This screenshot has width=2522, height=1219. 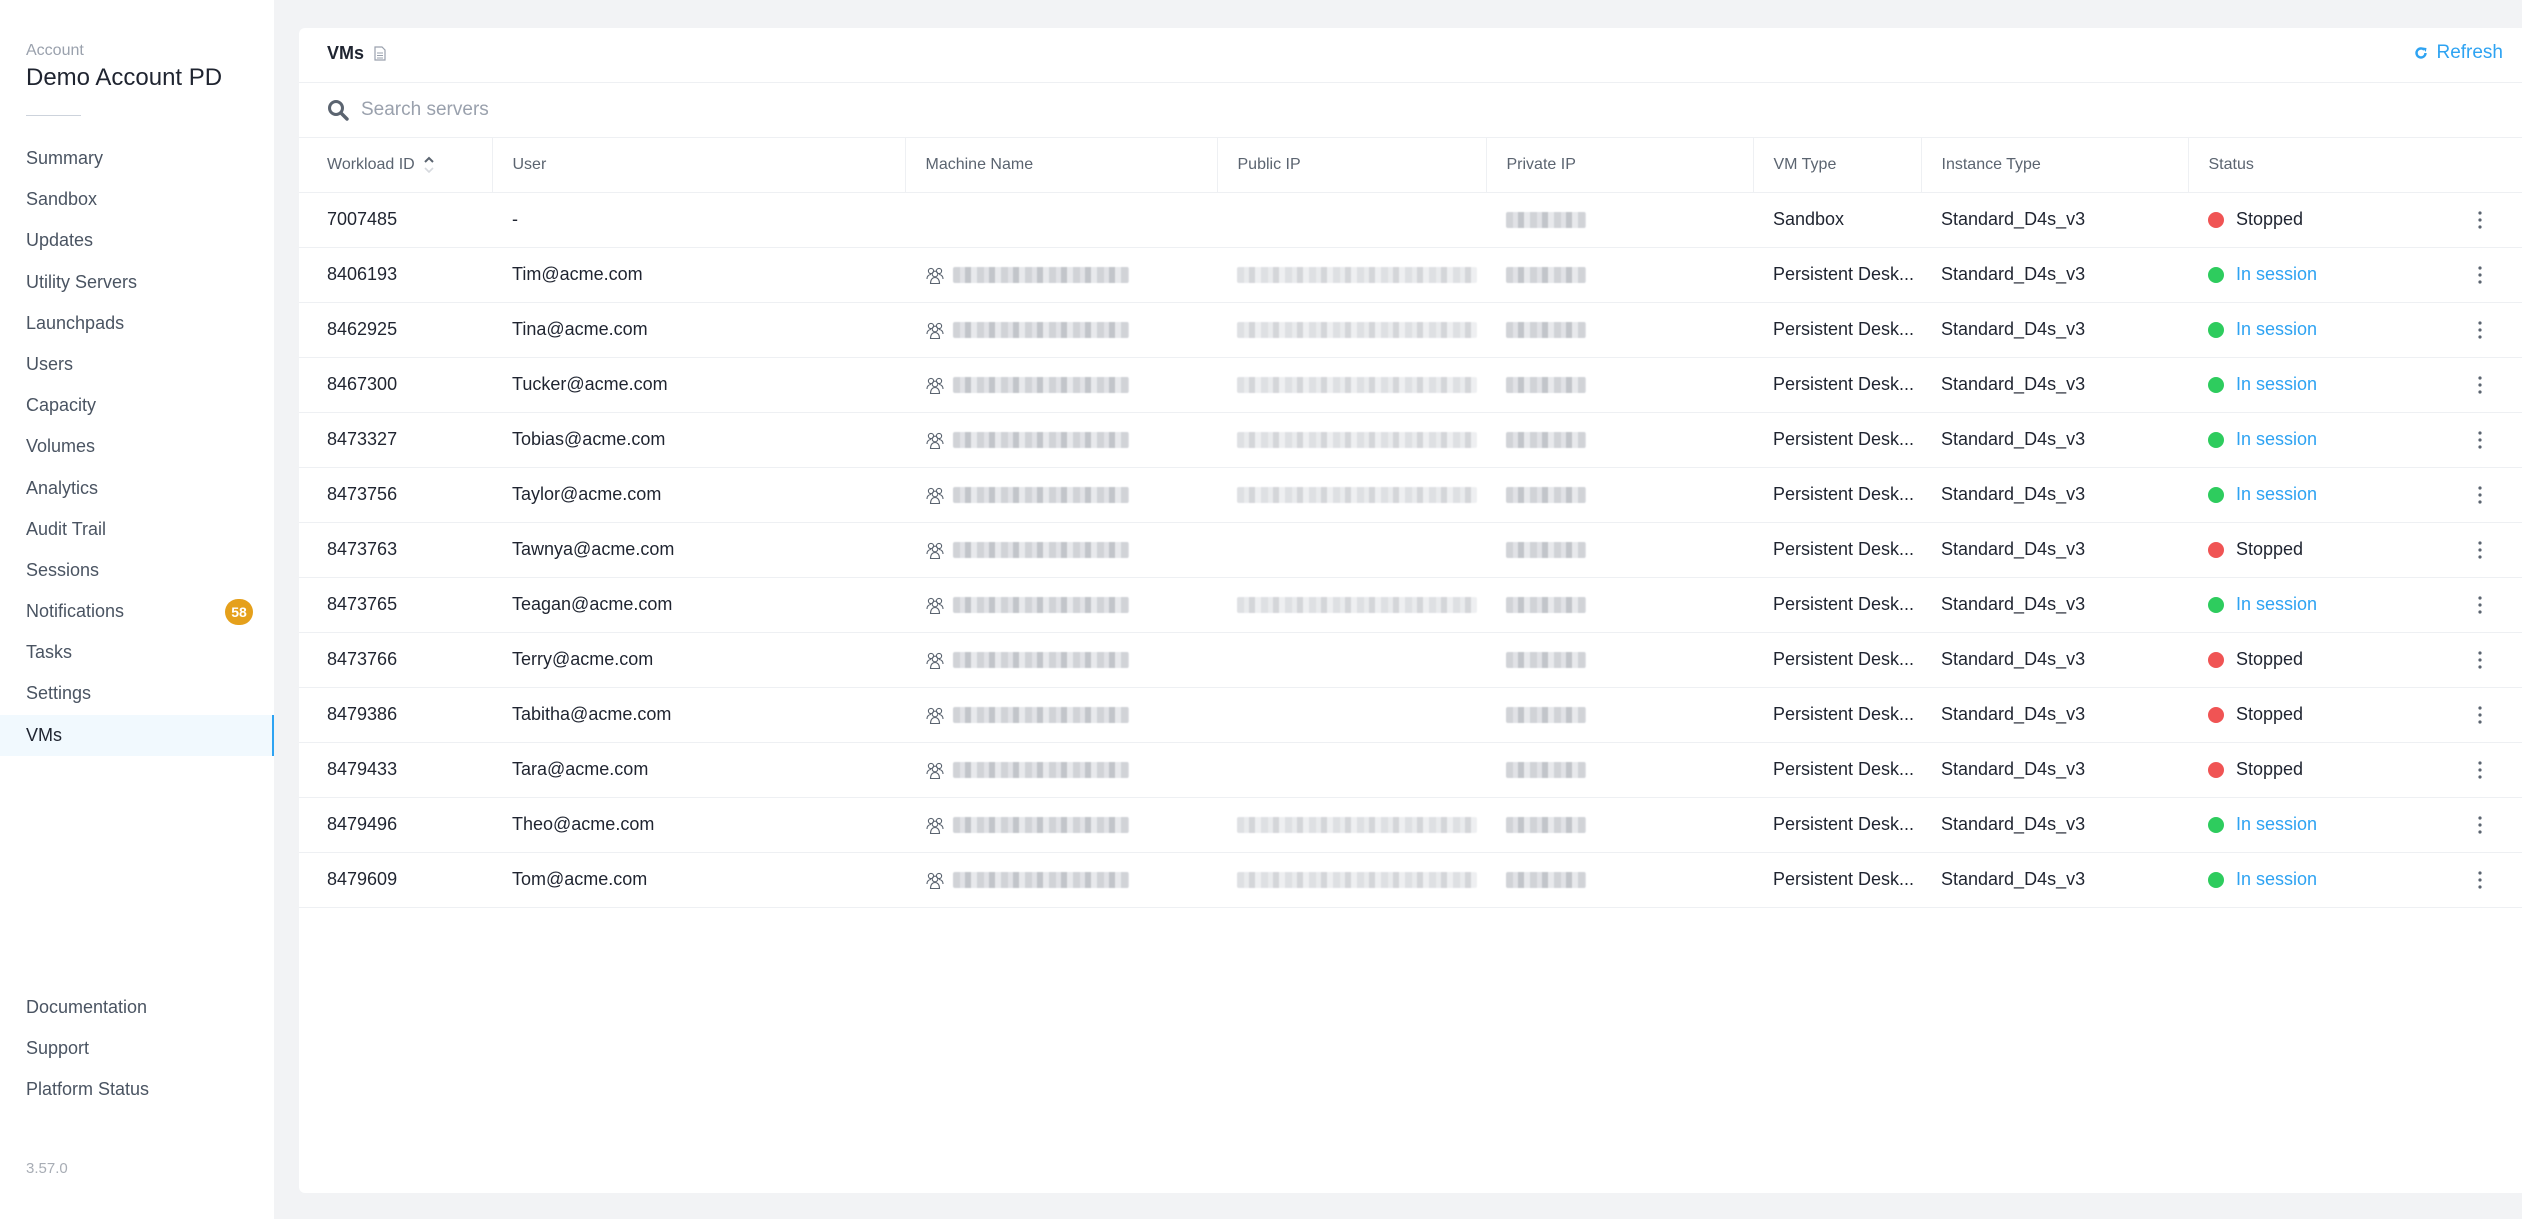 I want to click on sidebar-item-sessions: Sessions, so click(x=137, y=570).